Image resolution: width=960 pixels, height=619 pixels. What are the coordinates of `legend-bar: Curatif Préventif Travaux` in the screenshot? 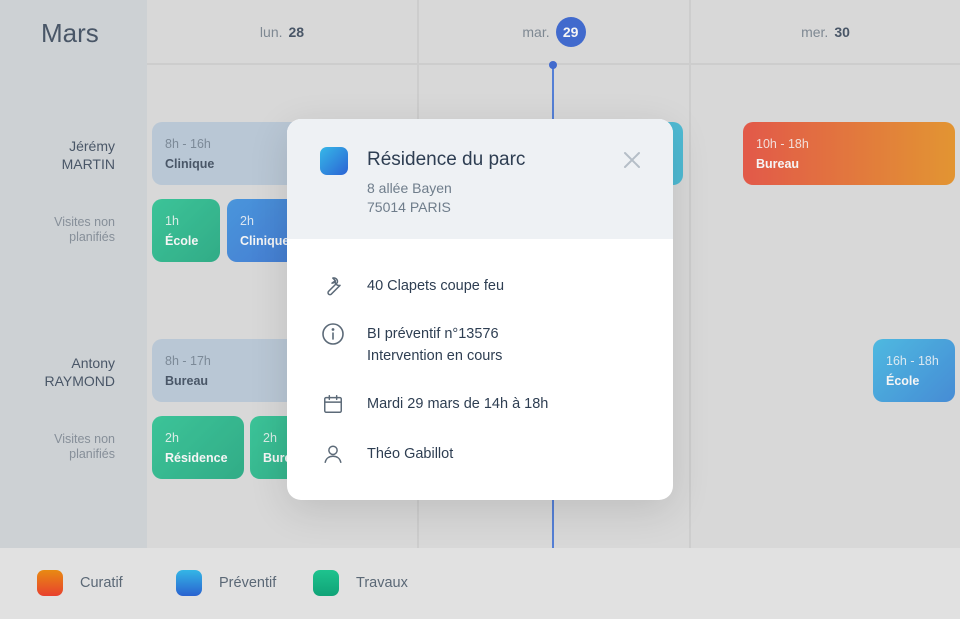 It's located at (480, 583).